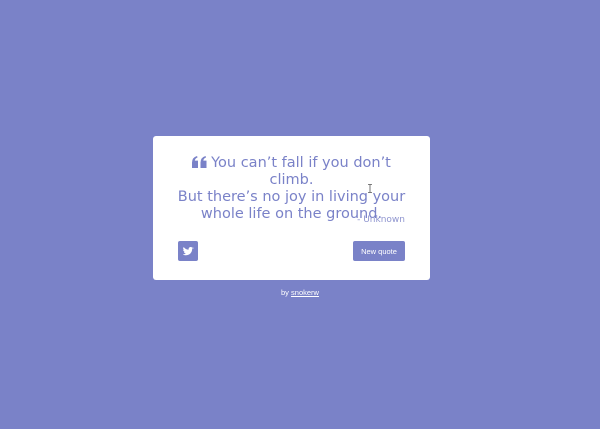 The width and height of the screenshot is (600, 429). What do you see at coordinates (291, 172) in the screenshot?
I see `quote-line-1: You can’t fall if you don’t climb.` at bounding box center [291, 172].